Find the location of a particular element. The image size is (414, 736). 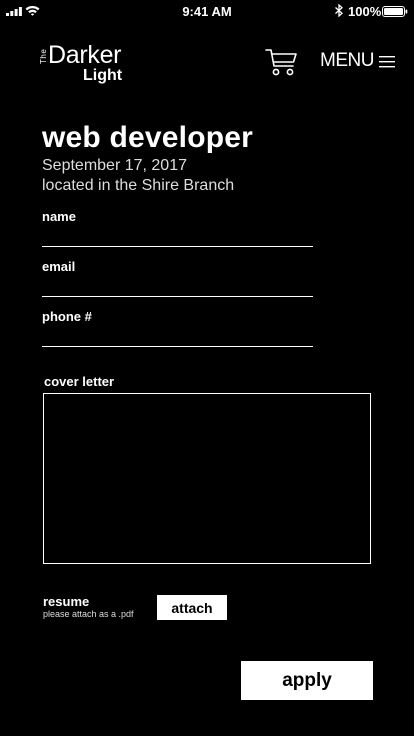

logo-light-text: Light is located at coordinates (103, 75).